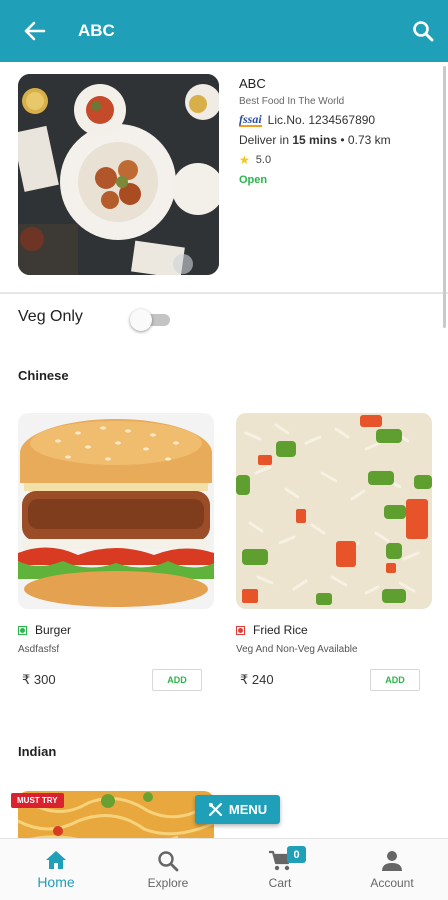  What do you see at coordinates (257, 679) in the screenshot?
I see `product-price: ₹ 240` at bounding box center [257, 679].